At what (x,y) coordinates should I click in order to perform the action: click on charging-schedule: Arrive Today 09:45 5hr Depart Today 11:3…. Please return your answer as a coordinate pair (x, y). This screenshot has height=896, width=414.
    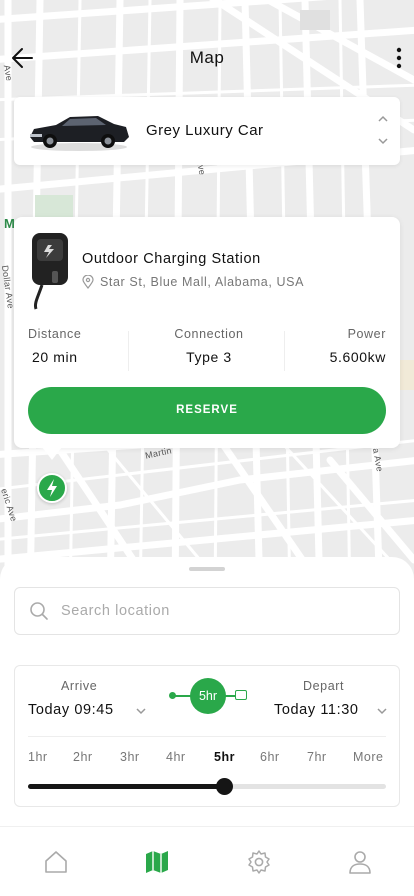
    Looking at the image, I should click on (207, 736).